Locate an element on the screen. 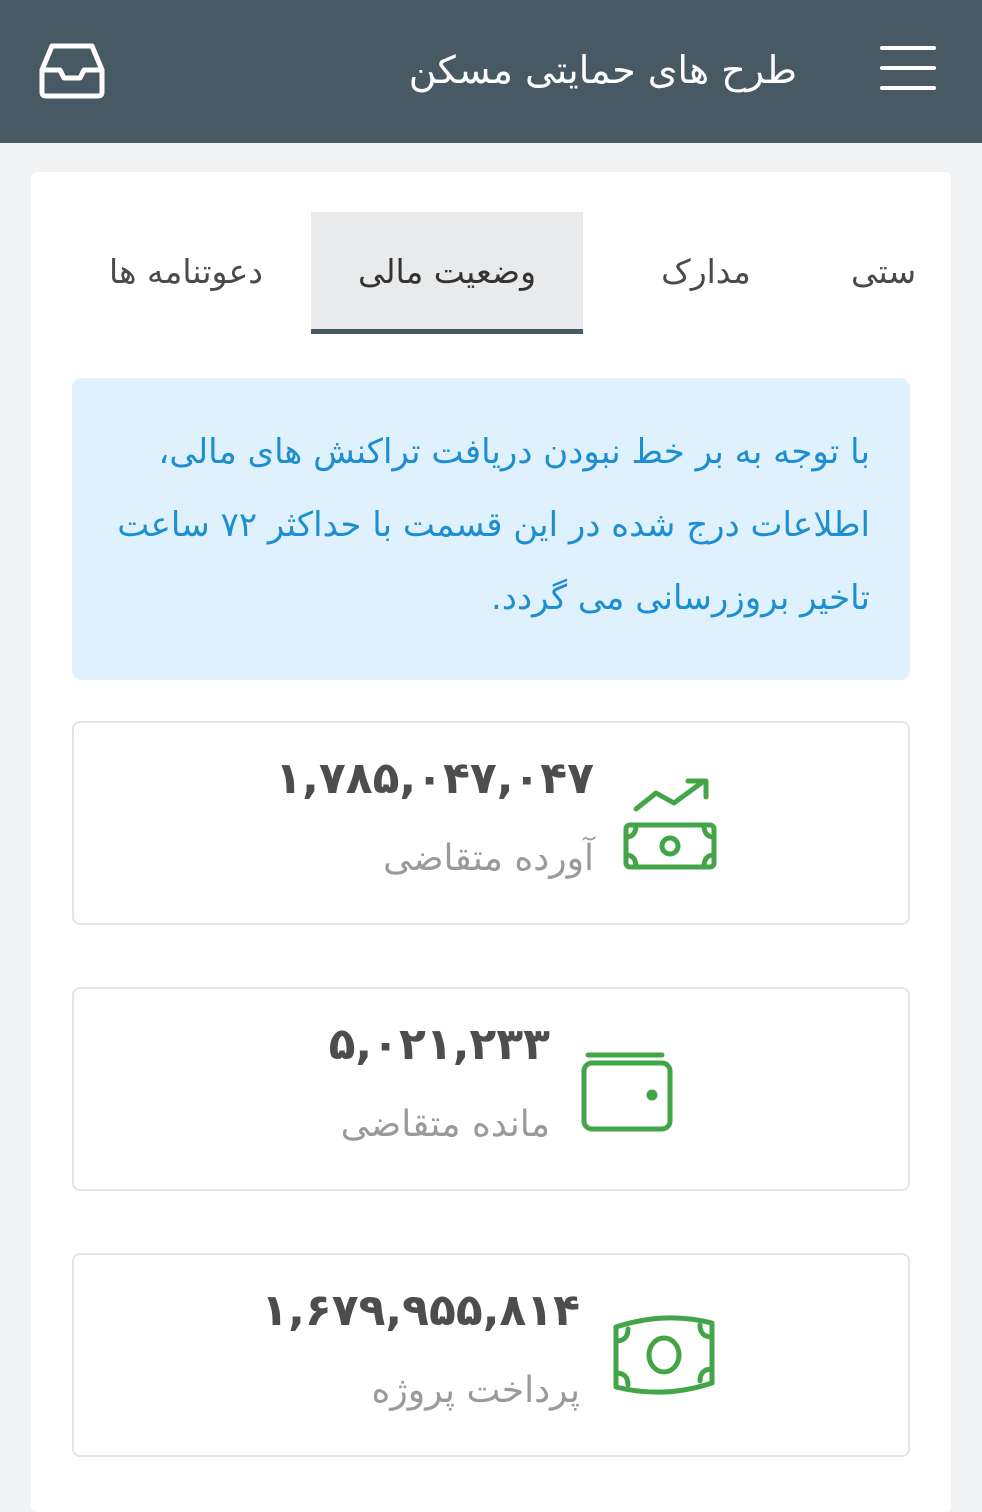 This screenshot has height=1512, width=982. tab-documents: مدارک is located at coordinates (706, 273).